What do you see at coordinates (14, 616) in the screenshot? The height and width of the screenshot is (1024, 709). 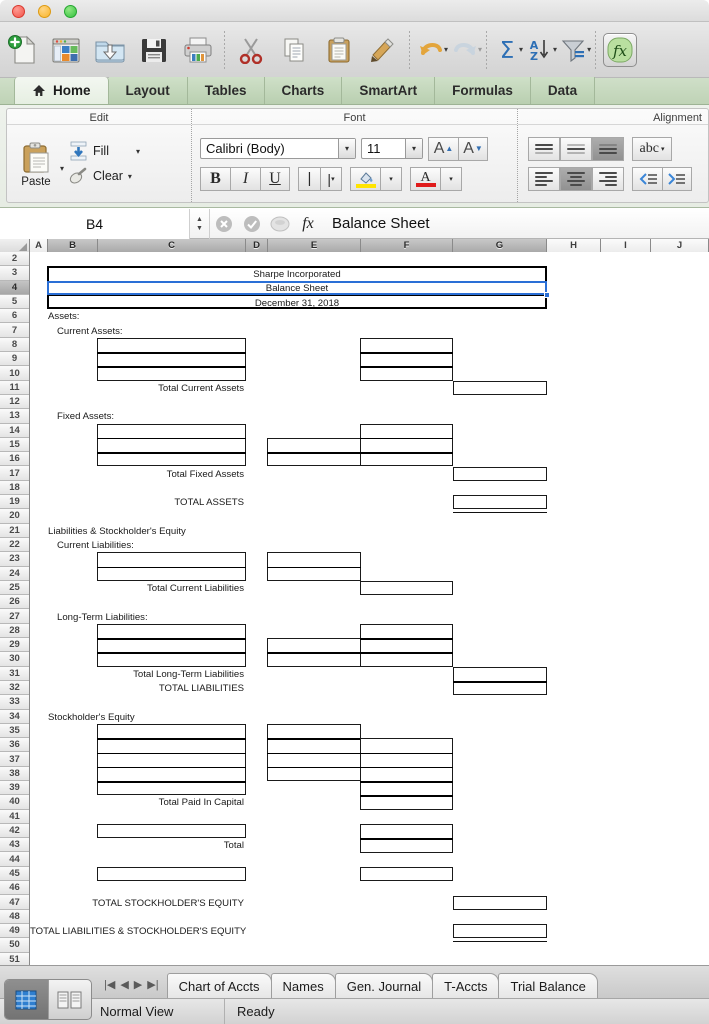 I see `row-header-27: 27` at bounding box center [14, 616].